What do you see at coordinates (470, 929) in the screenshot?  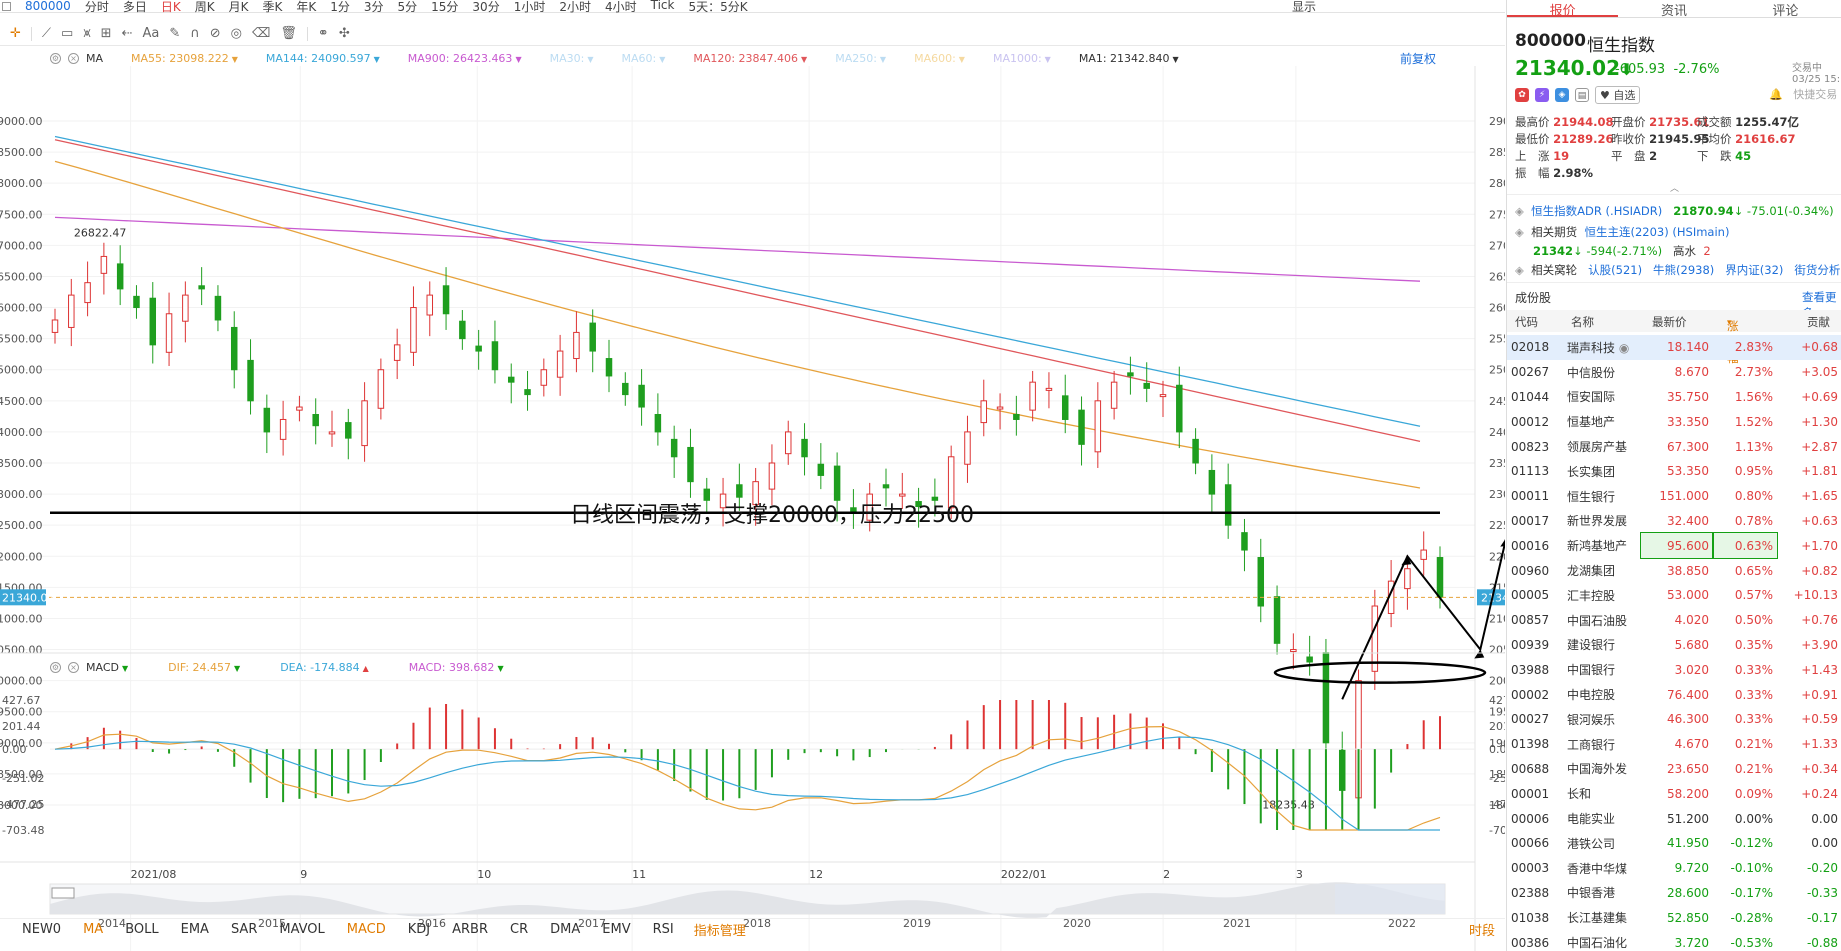 I see `indicator-tab-arbr: ARBR` at bounding box center [470, 929].